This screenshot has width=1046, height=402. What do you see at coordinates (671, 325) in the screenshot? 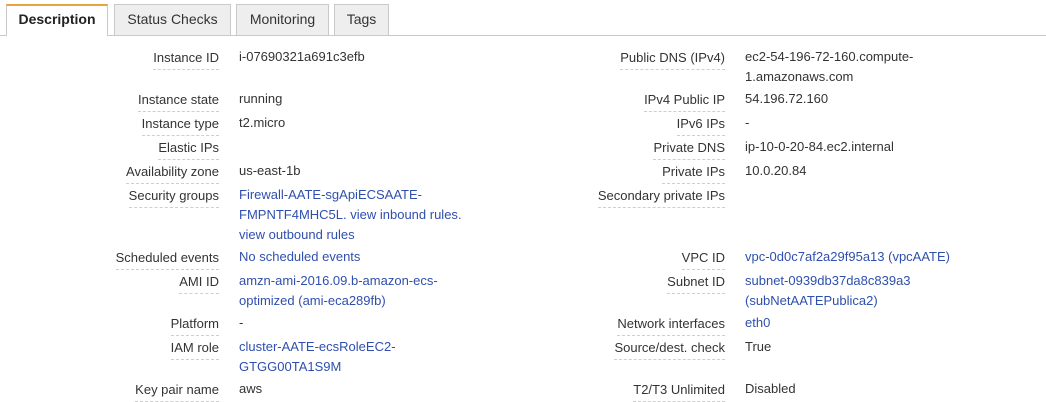
I see `label-network-interfaces: Network interfaces` at bounding box center [671, 325].